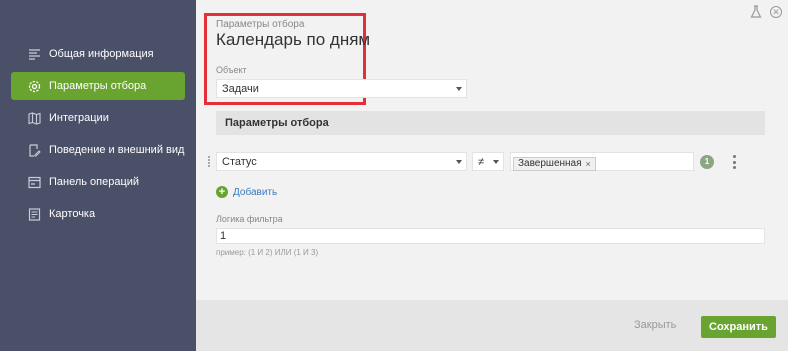 The image size is (788, 351). Describe the element at coordinates (602, 161) in the screenshot. I see `condition-value-input: Завершенная ×` at that location.